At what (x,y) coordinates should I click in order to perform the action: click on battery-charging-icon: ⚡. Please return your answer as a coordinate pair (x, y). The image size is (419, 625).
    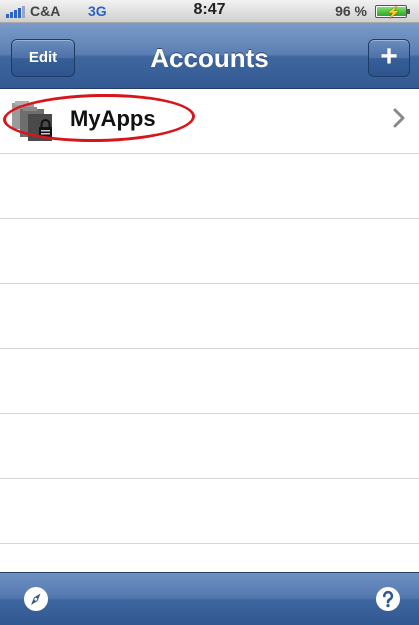
    Looking at the image, I should click on (392, 12).